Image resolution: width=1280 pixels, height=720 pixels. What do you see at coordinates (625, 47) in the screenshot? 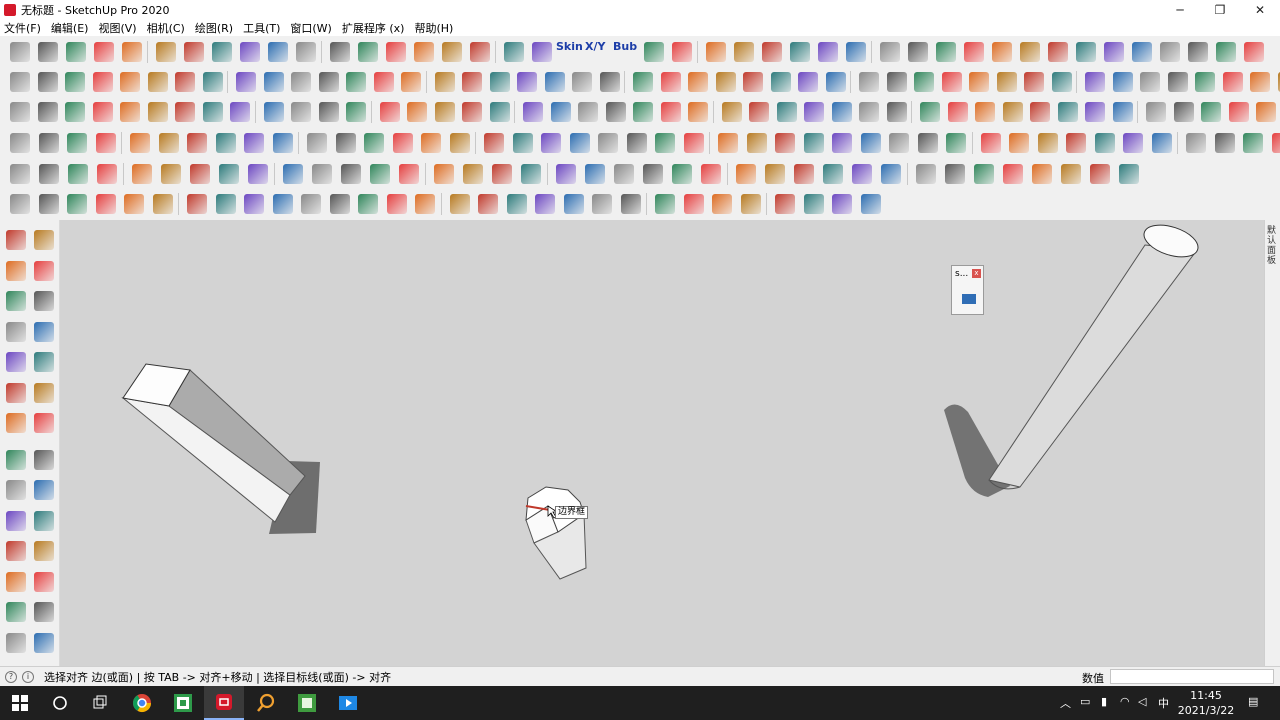
I see `bub-button: Bub` at bounding box center [625, 47].